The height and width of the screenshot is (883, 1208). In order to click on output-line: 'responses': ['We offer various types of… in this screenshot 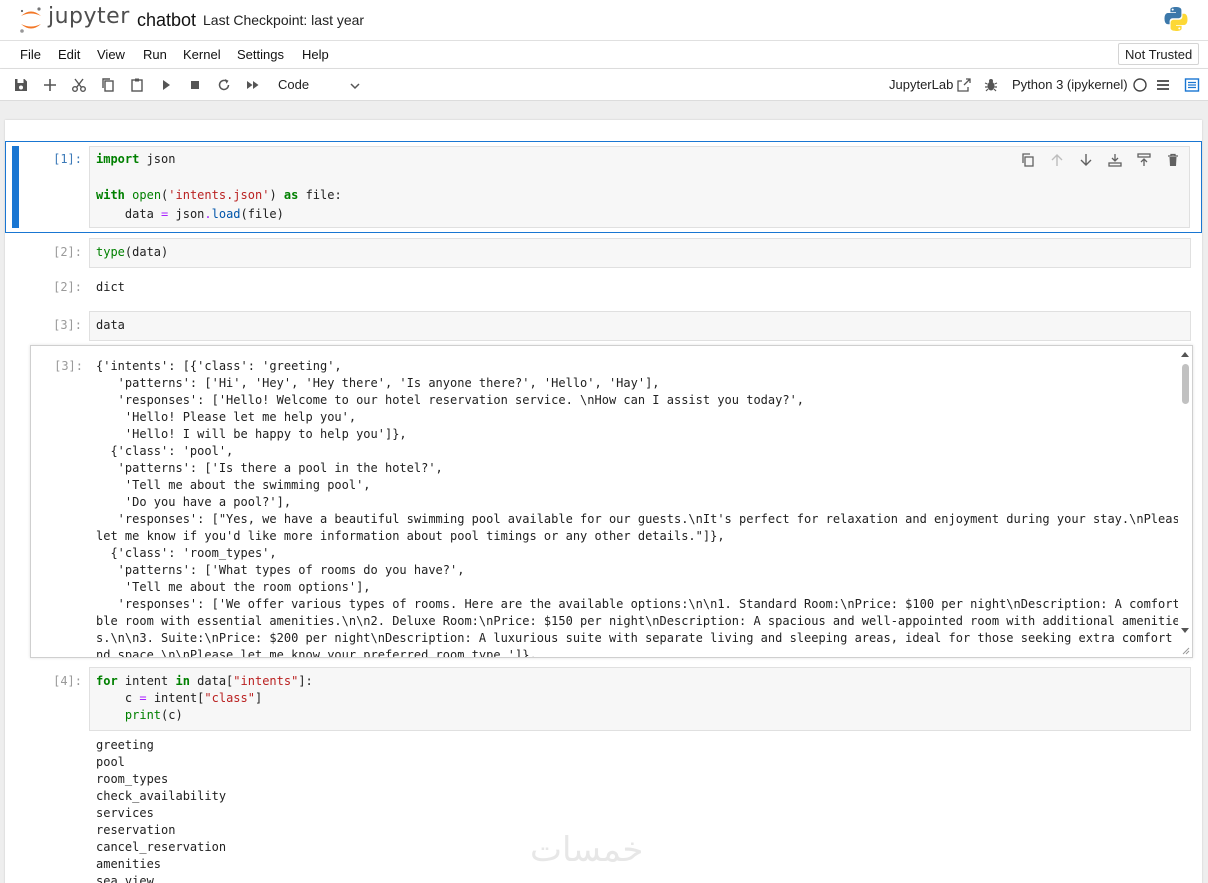, I will do `click(641, 604)`.